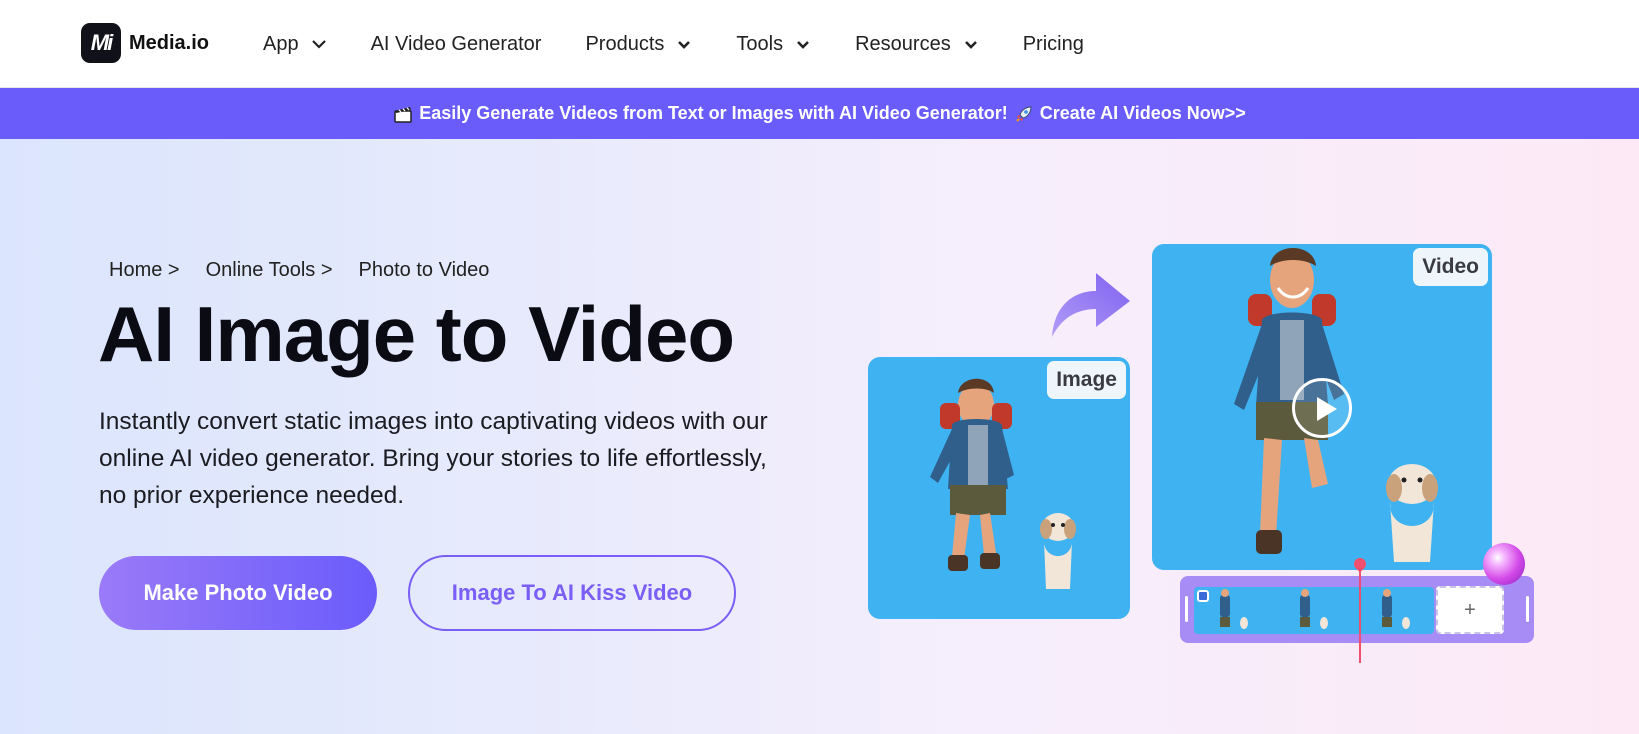  What do you see at coordinates (424, 270) in the screenshot?
I see `breadcrumb-current: Photo to Video` at bounding box center [424, 270].